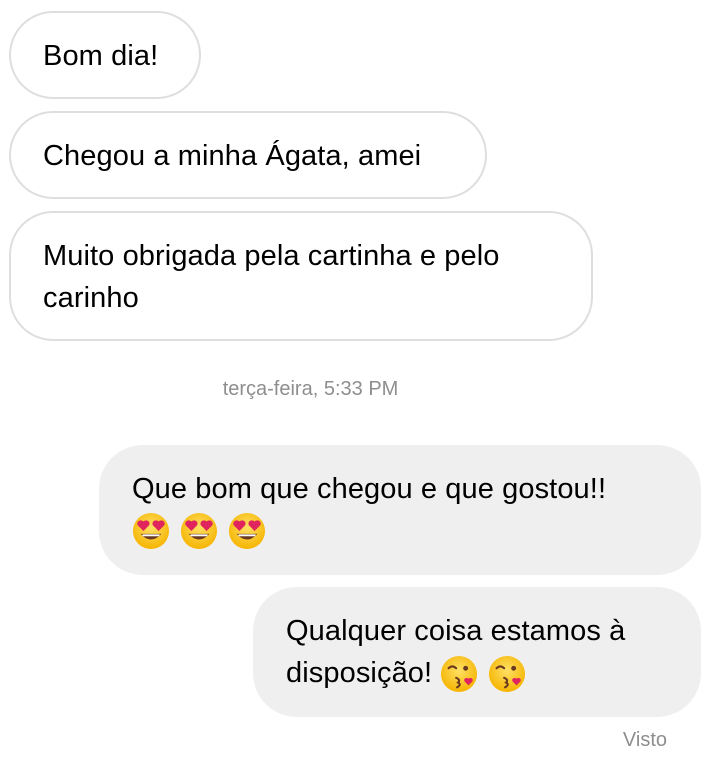 The image size is (707, 763). Describe the element at coordinates (644, 740) in the screenshot. I see `seen-status: Visto` at that location.